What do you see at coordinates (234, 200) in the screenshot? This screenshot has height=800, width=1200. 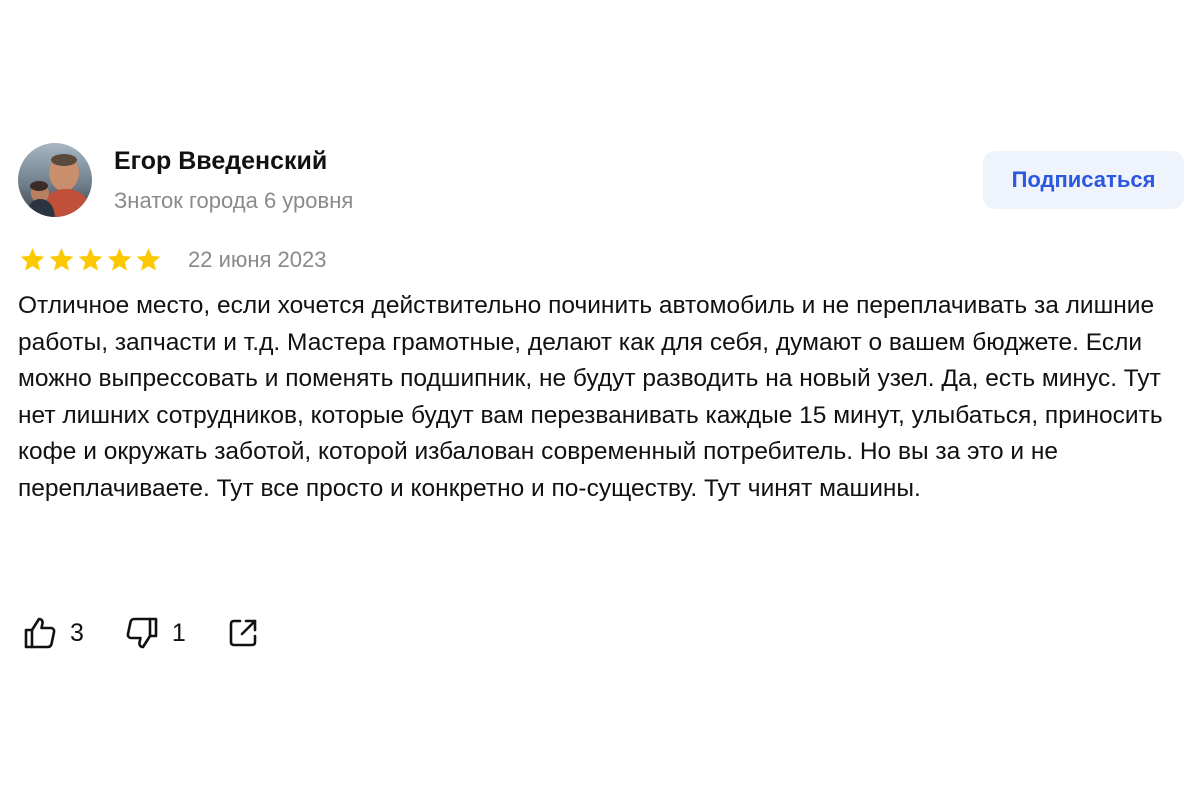 I see `author-level: Знаток города 6 уровня` at bounding box center [234, 200].